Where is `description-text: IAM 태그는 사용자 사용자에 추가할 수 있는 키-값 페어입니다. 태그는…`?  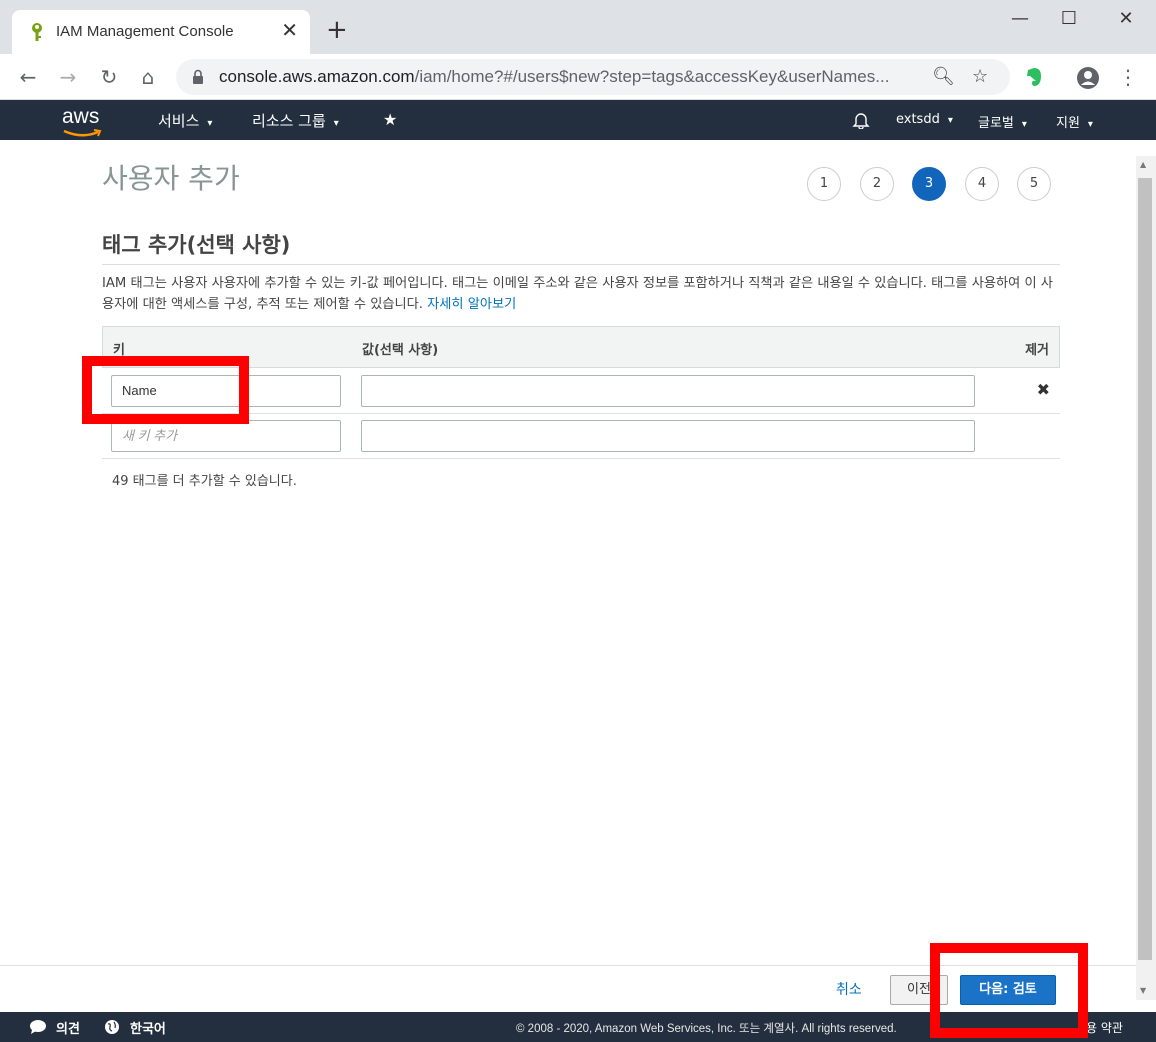
description-text: IAM 태그는 사용자 사용자에 추가할 수 있는 키-값 페어입니다. 태그는… is located at coordinates (577, 294).